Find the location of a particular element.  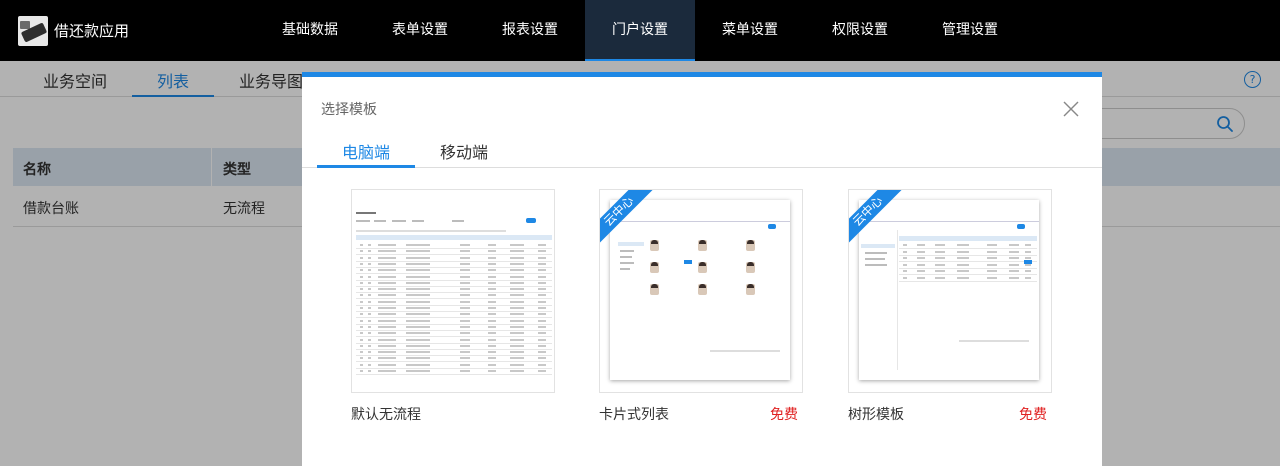

template-tabs: 电脑端 移动端 is located at coordinates (702, 151).